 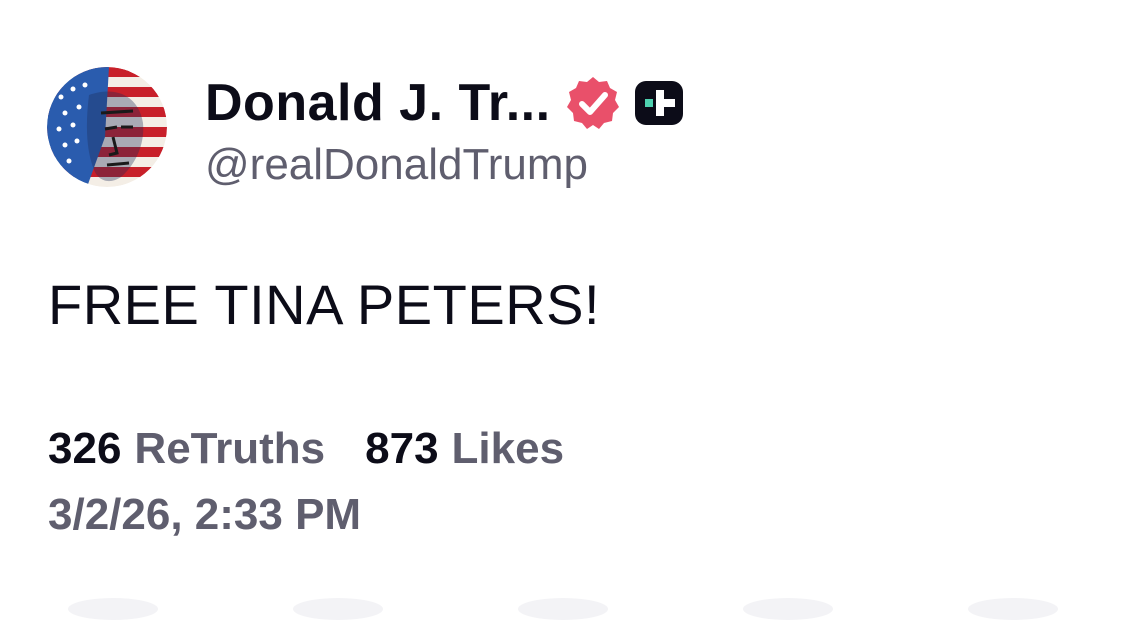 I want to click on likes-label: Likes, so click(x=508, y=448).